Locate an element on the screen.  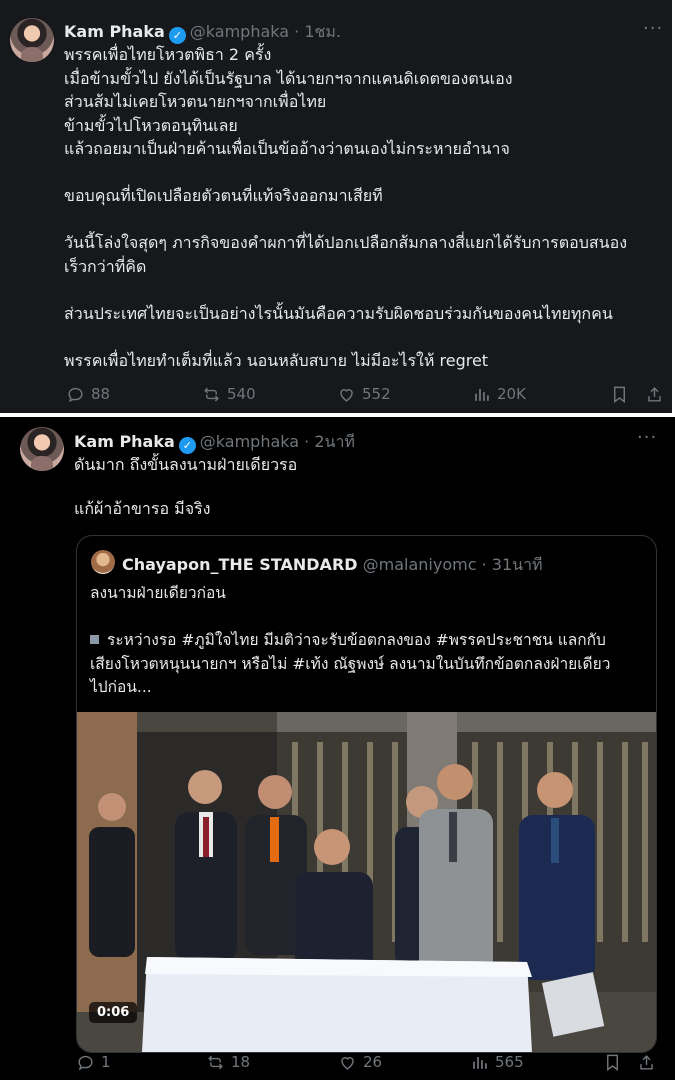
reply-count: 88 is located at coordinates (101, 394).